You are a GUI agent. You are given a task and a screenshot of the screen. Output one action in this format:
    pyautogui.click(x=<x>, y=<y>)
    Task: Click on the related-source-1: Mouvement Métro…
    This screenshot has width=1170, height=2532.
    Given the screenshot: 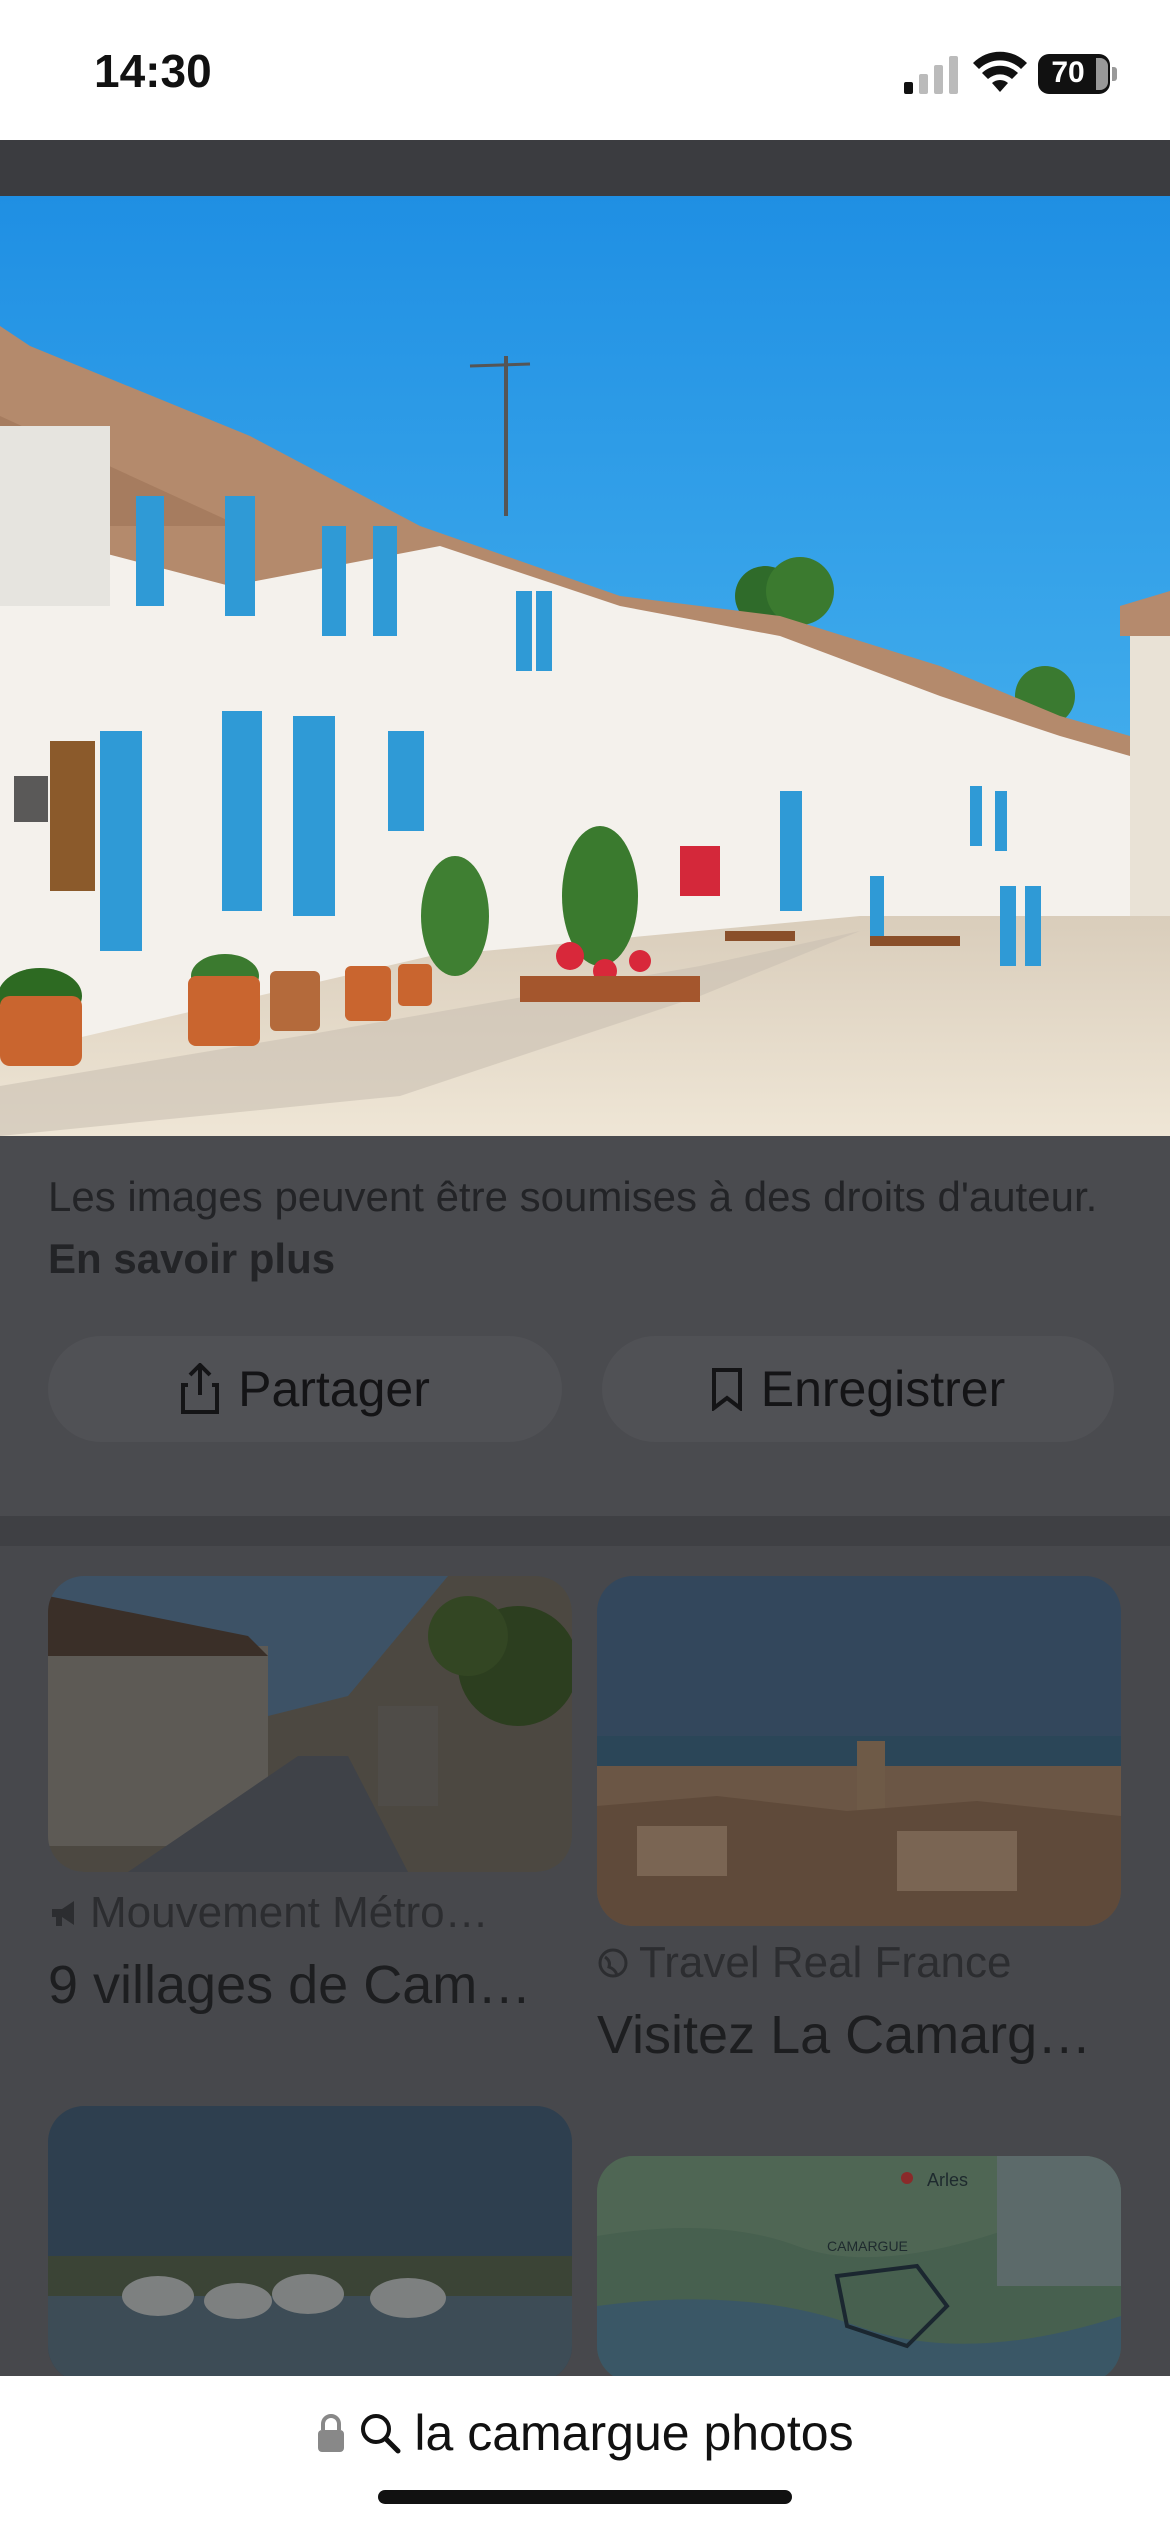 What is the action you would take?
    pyautogui.click(x=310, y=1913)
    